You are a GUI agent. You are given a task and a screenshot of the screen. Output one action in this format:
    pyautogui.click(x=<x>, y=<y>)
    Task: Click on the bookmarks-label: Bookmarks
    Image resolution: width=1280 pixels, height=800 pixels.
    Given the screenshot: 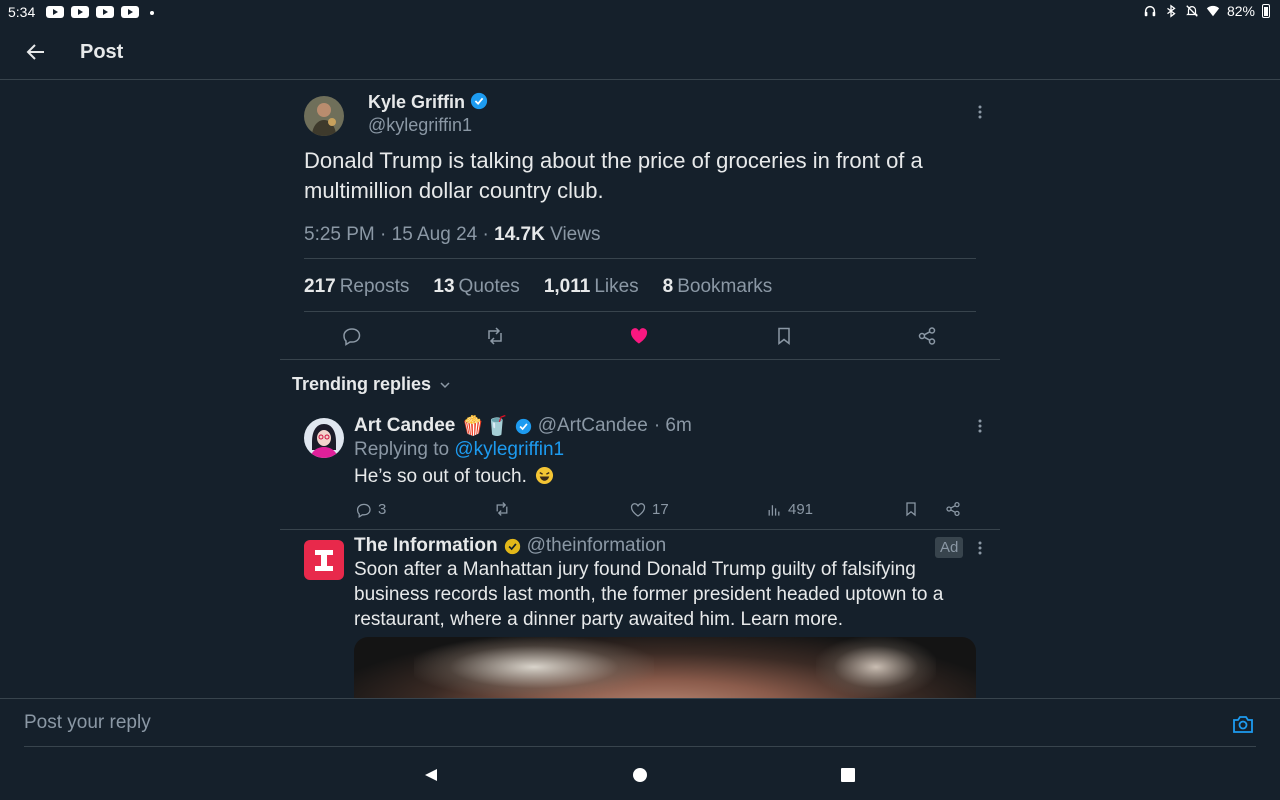 What is the action you would take?
    pyautogui.click(x=725, y=286)
    